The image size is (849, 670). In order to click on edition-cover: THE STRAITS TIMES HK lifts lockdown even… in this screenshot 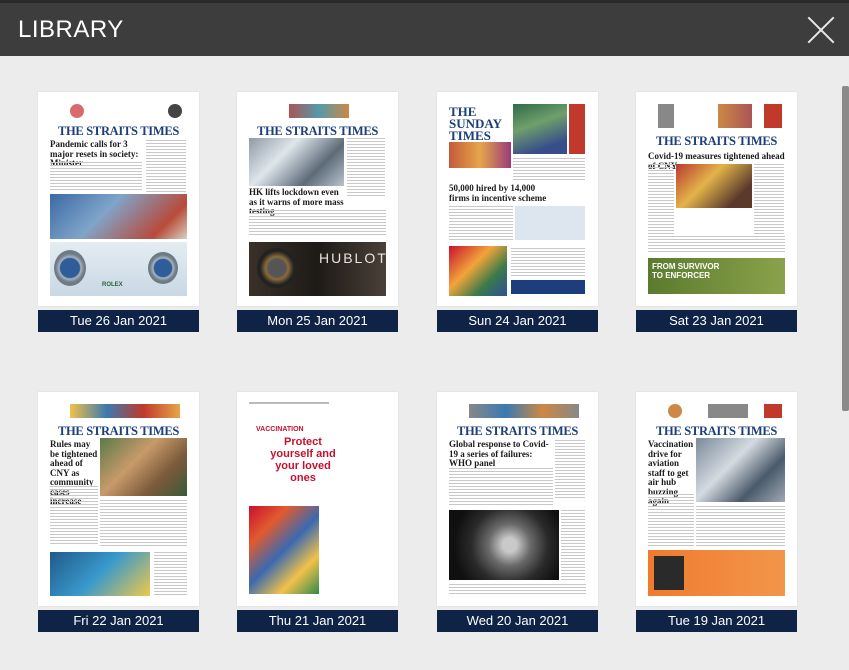, I will do `click(317, 199)`.